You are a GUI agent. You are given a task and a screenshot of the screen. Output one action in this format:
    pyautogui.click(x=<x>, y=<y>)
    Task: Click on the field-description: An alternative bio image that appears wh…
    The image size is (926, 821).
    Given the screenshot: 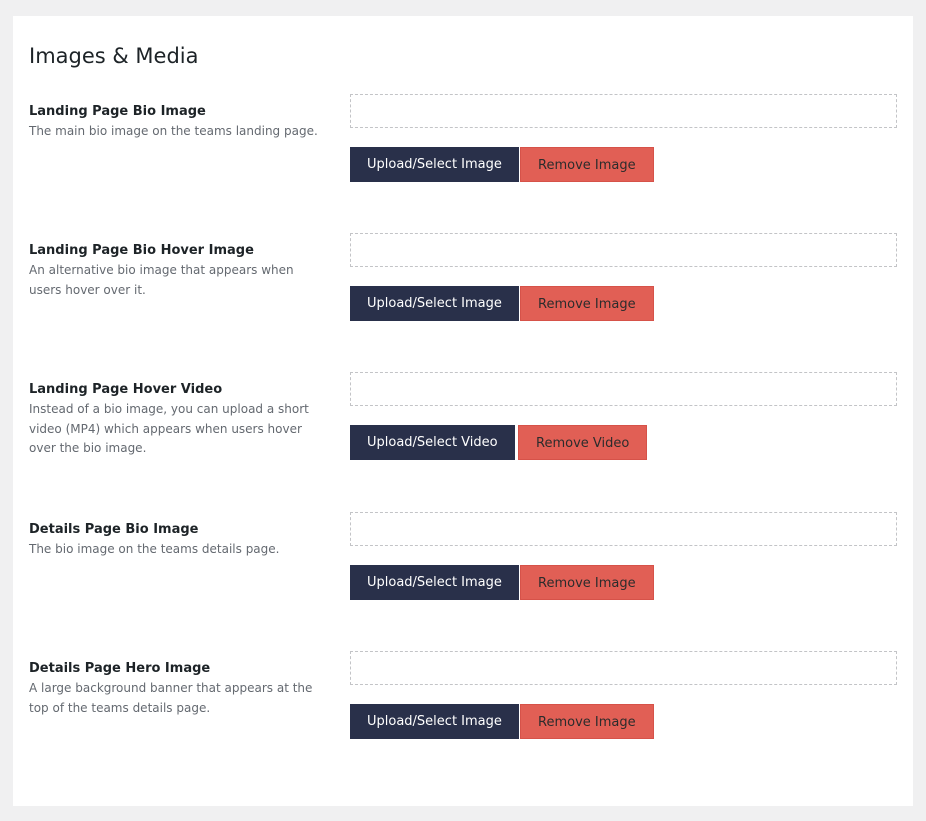 What is the action you would take?
    pyautogui.click(x=161, y=280)
    